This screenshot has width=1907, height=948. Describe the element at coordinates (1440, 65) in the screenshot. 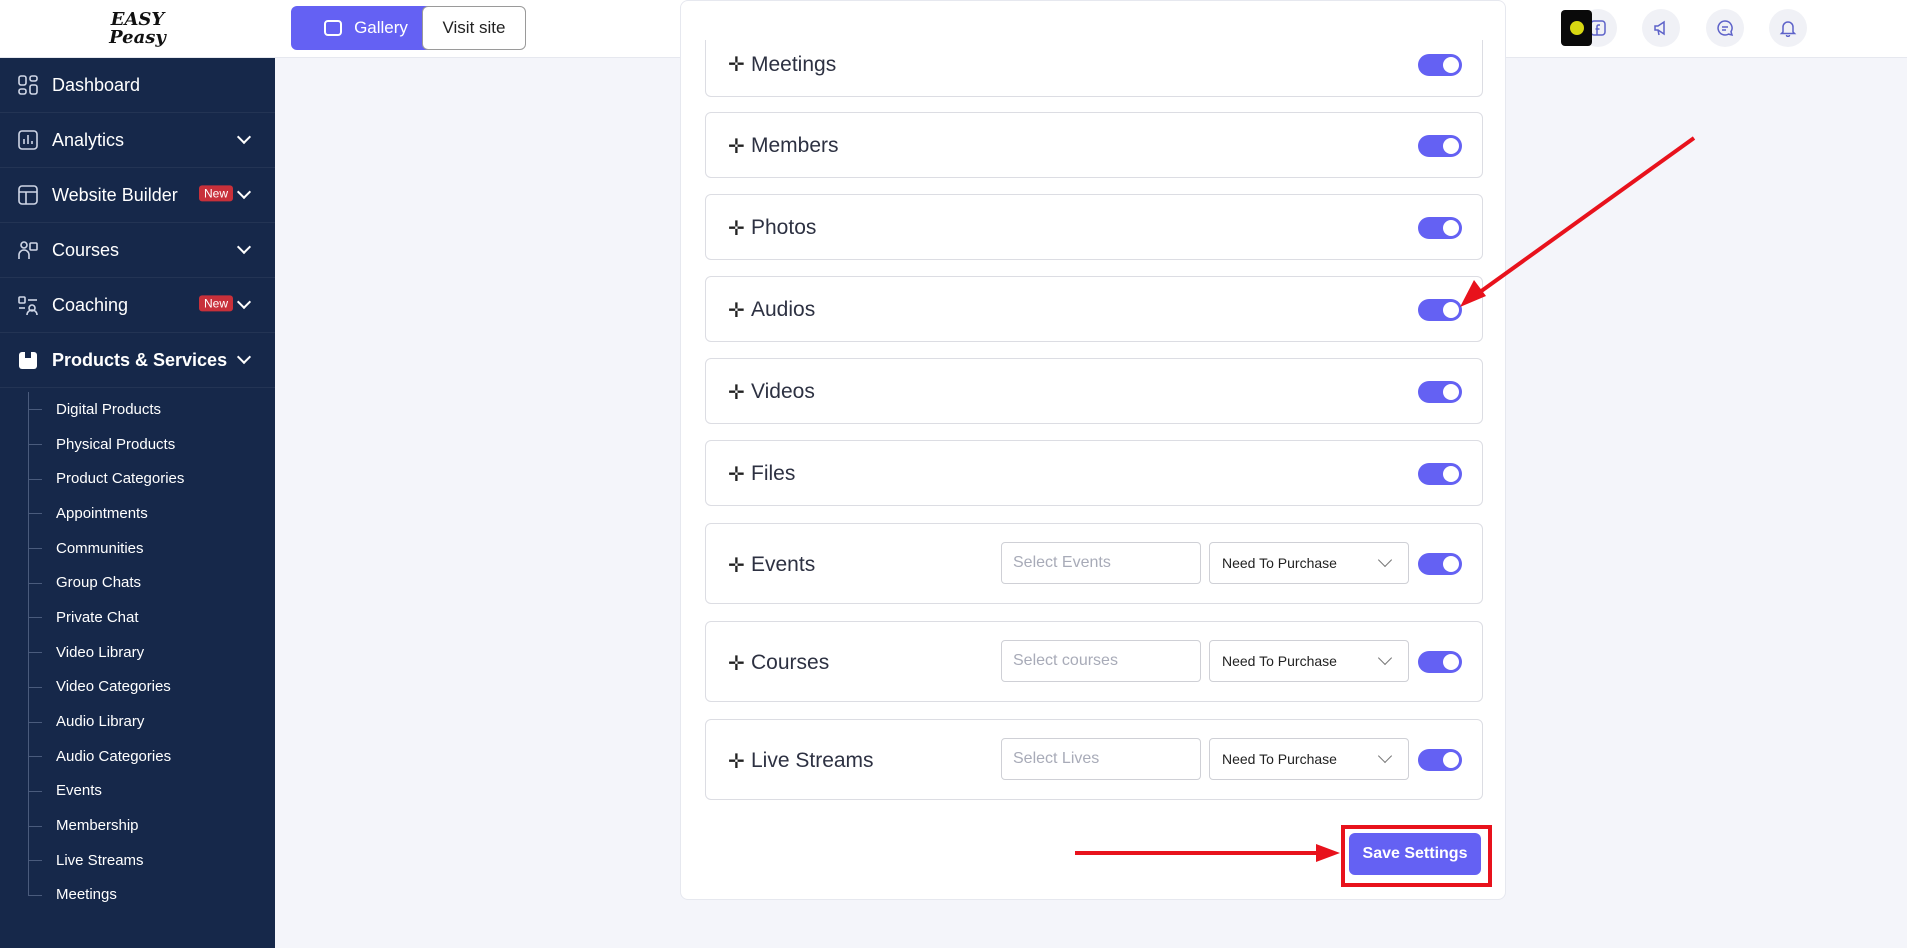

I see `meetings-toggle` at that location.